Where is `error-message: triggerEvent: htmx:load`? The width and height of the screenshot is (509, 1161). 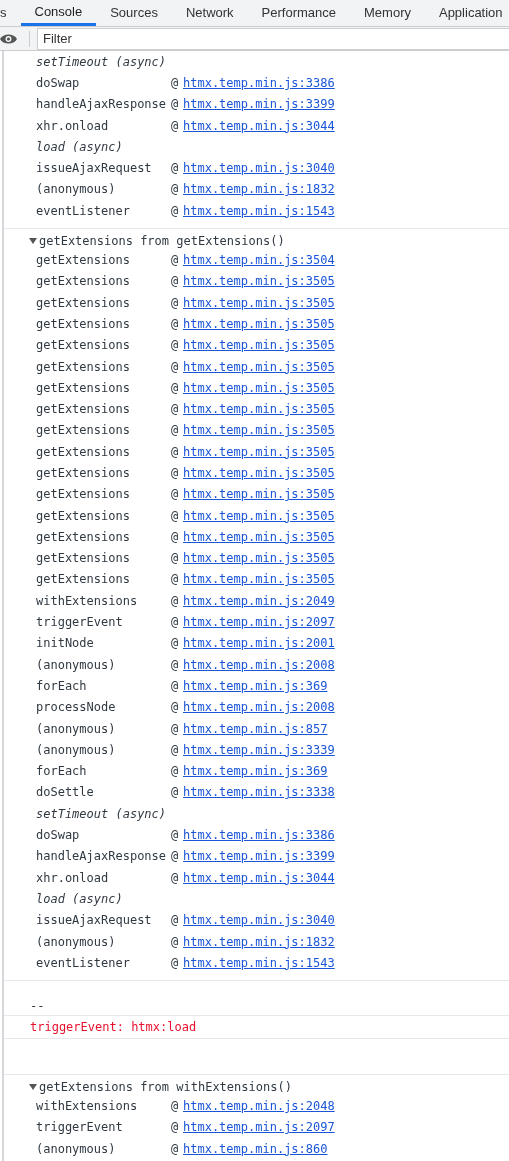
error-message: triggerEvent: htmx:load is located at coordinates (113, 1028).